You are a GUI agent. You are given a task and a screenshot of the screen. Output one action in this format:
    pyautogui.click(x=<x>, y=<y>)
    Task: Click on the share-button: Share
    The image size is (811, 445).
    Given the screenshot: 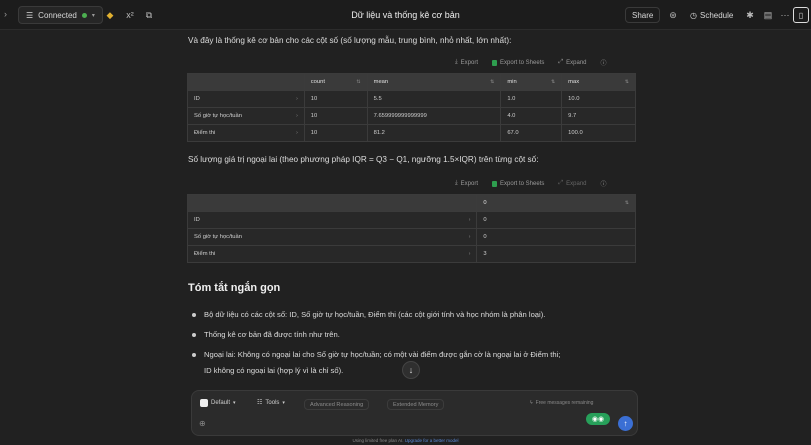 What is the action you would take?
    pyautogui.click(x=643, y=15)
    